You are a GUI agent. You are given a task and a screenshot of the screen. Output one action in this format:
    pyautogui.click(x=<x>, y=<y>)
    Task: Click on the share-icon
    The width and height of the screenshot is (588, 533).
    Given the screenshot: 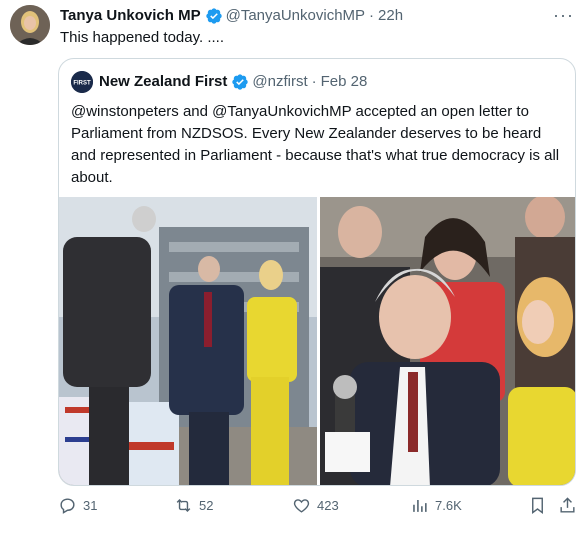 What is the action you would take?
    pyautogui.click(x=567, y=505)
    